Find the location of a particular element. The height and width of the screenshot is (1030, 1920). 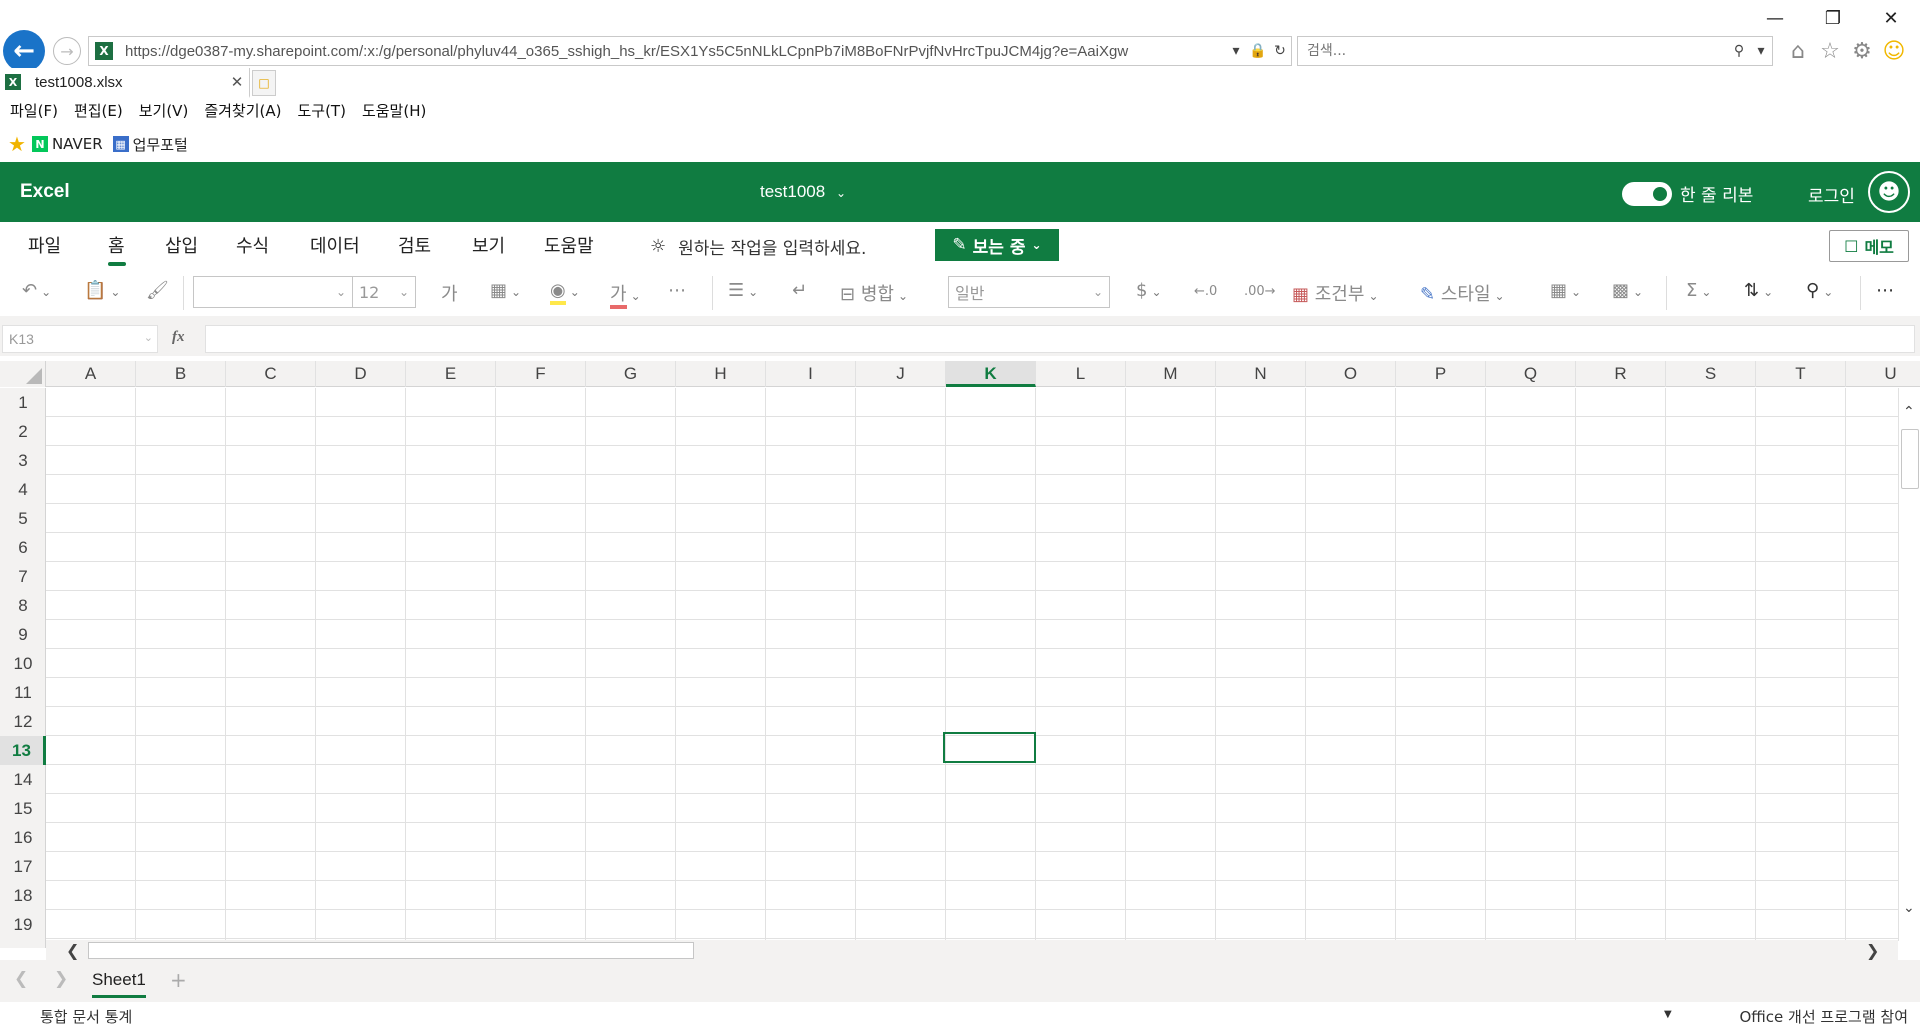

column-header: B is located at coordinates (181, 374).